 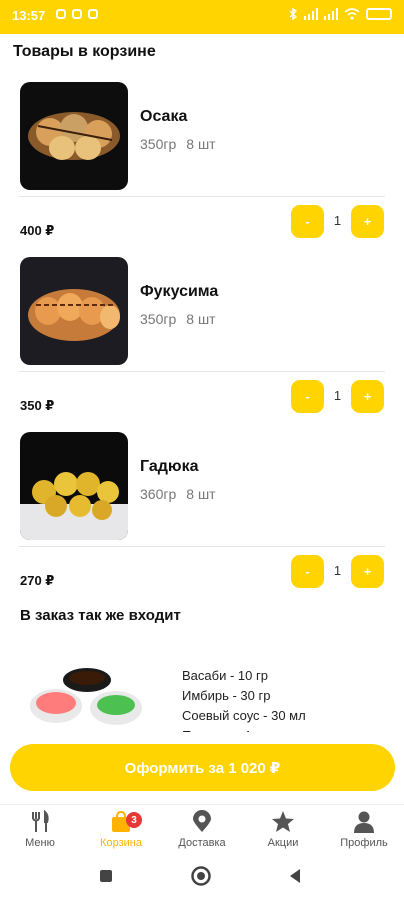 I want to click on app-notification-icon, so click(x=77, y=14).